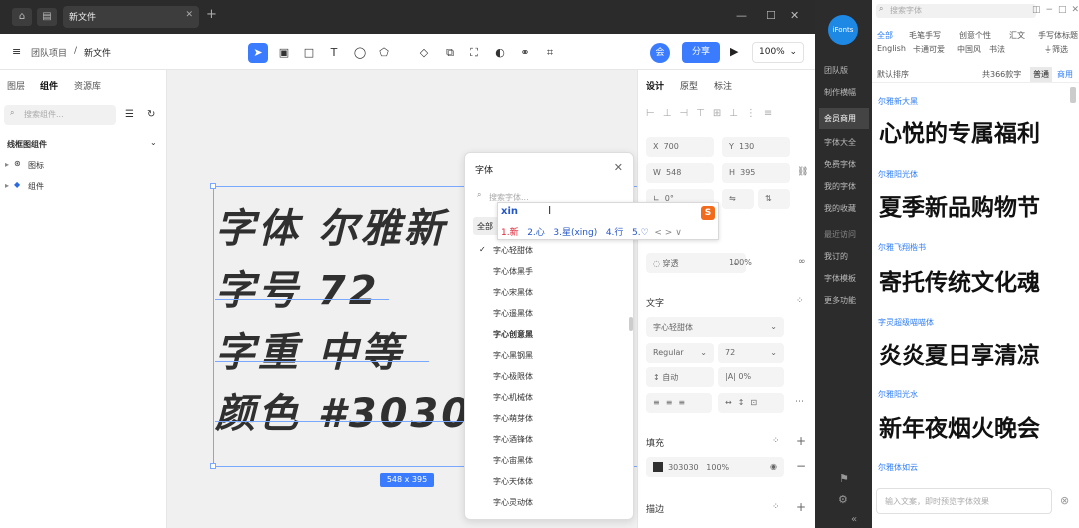 The height and width of the screenshot is (528, 1079). Describe the element at coordinates (959, 353) in the screenshot. I see `font-card-sample: 炎炎夏日享清凉` at that location.